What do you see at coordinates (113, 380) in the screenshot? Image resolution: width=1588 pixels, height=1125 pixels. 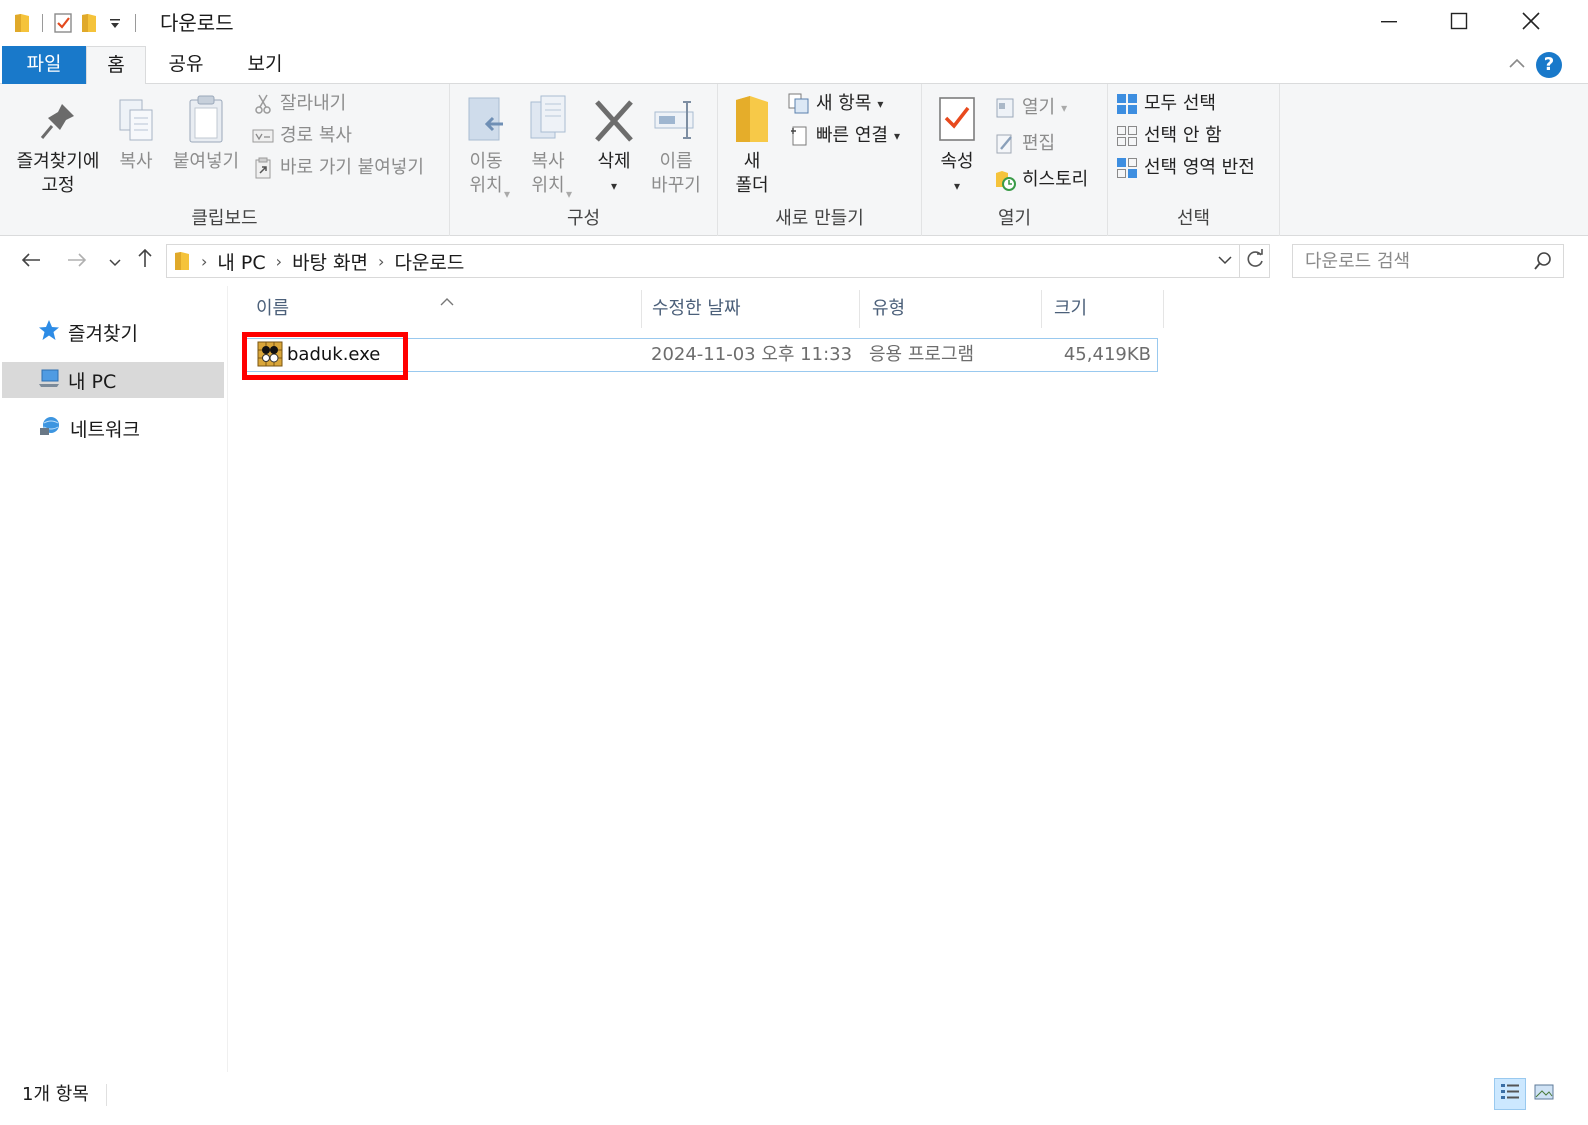 I see `nav-item-this-pc: 내 PC` at bounding box center [113, 380].